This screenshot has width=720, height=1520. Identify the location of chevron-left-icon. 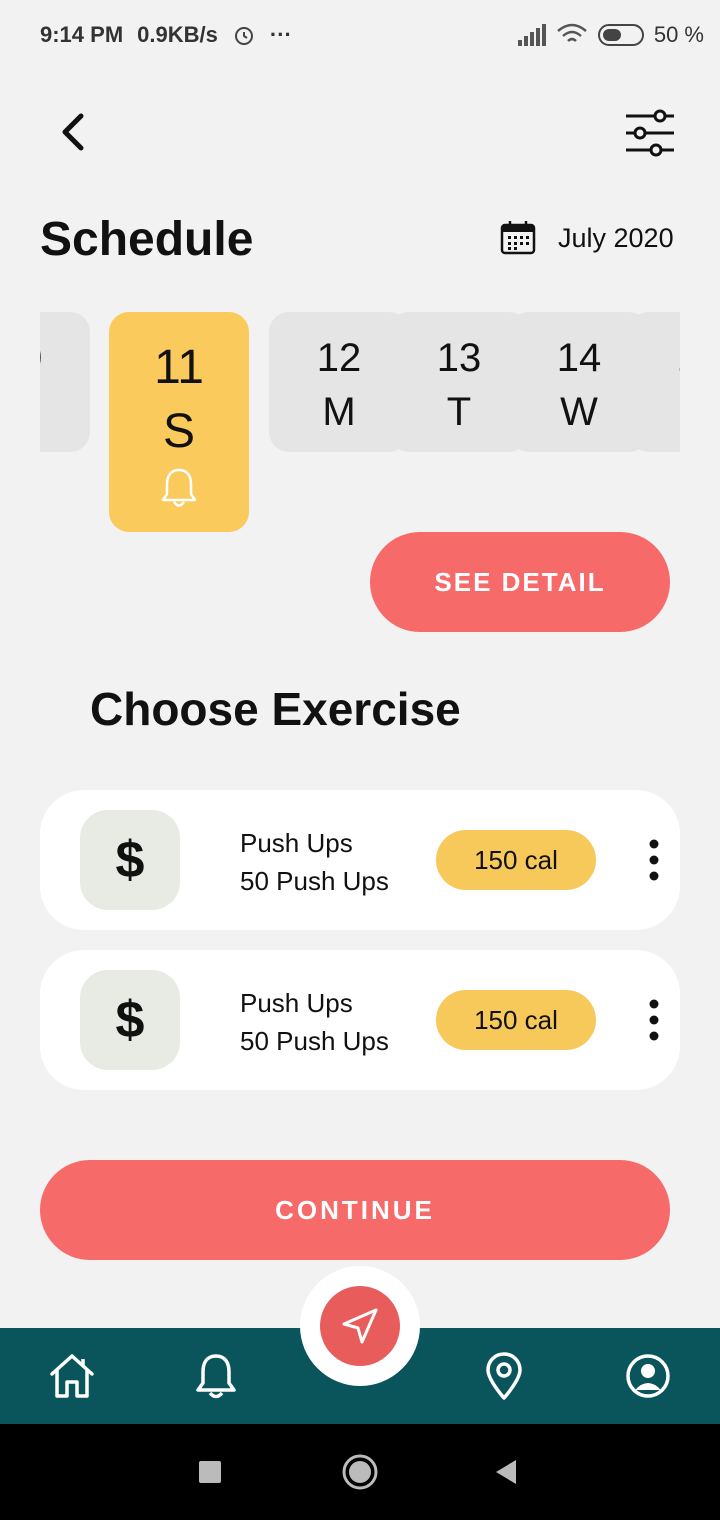
(73, 132).